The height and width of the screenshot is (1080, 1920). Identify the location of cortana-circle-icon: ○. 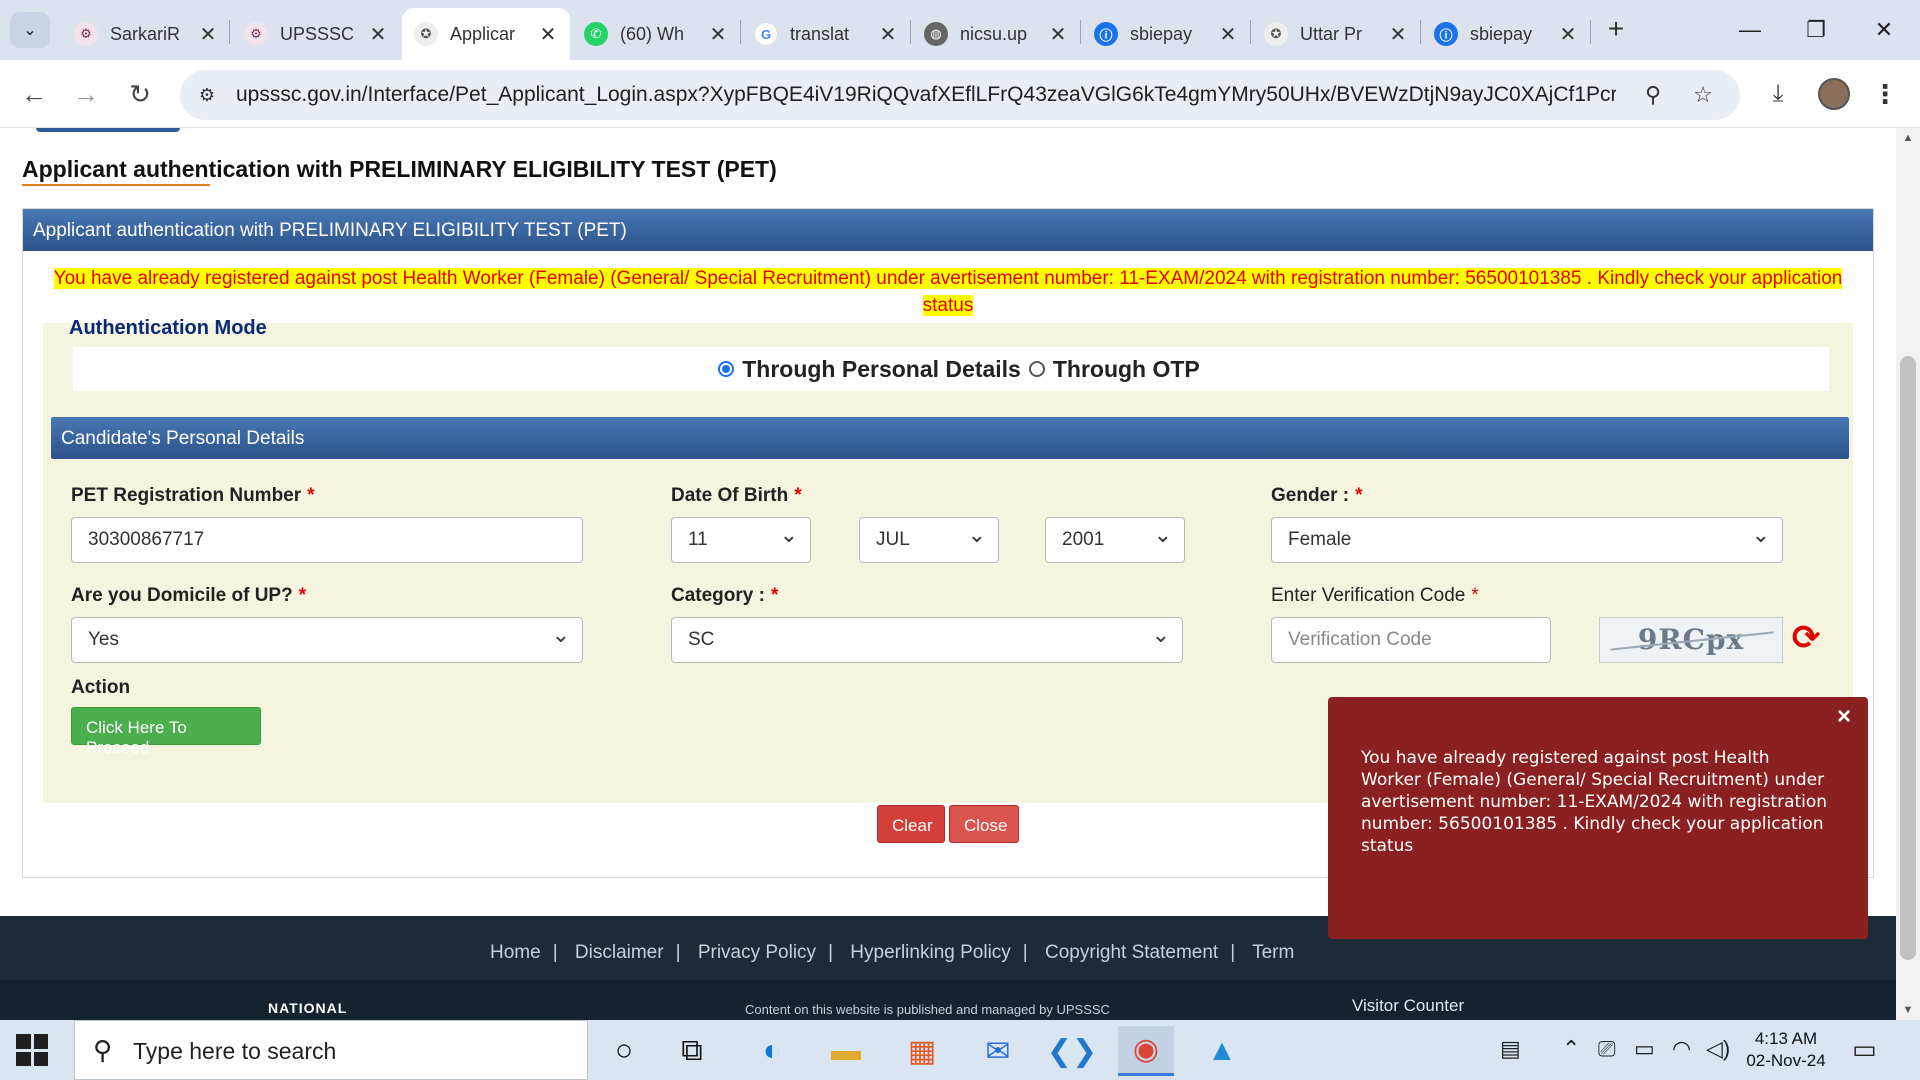
(624, 1051).